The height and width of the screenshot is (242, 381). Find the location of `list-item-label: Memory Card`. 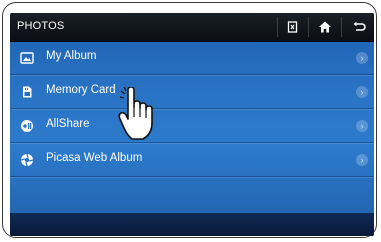

list-item-label: Memory Card is located at coordinates (81, 90).